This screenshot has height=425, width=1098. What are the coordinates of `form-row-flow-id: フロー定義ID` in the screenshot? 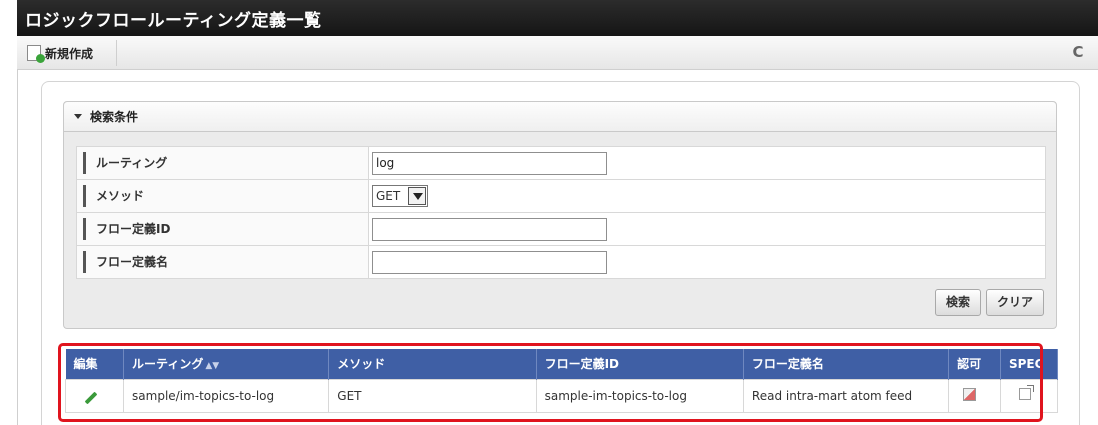 It's located at (561, 229).